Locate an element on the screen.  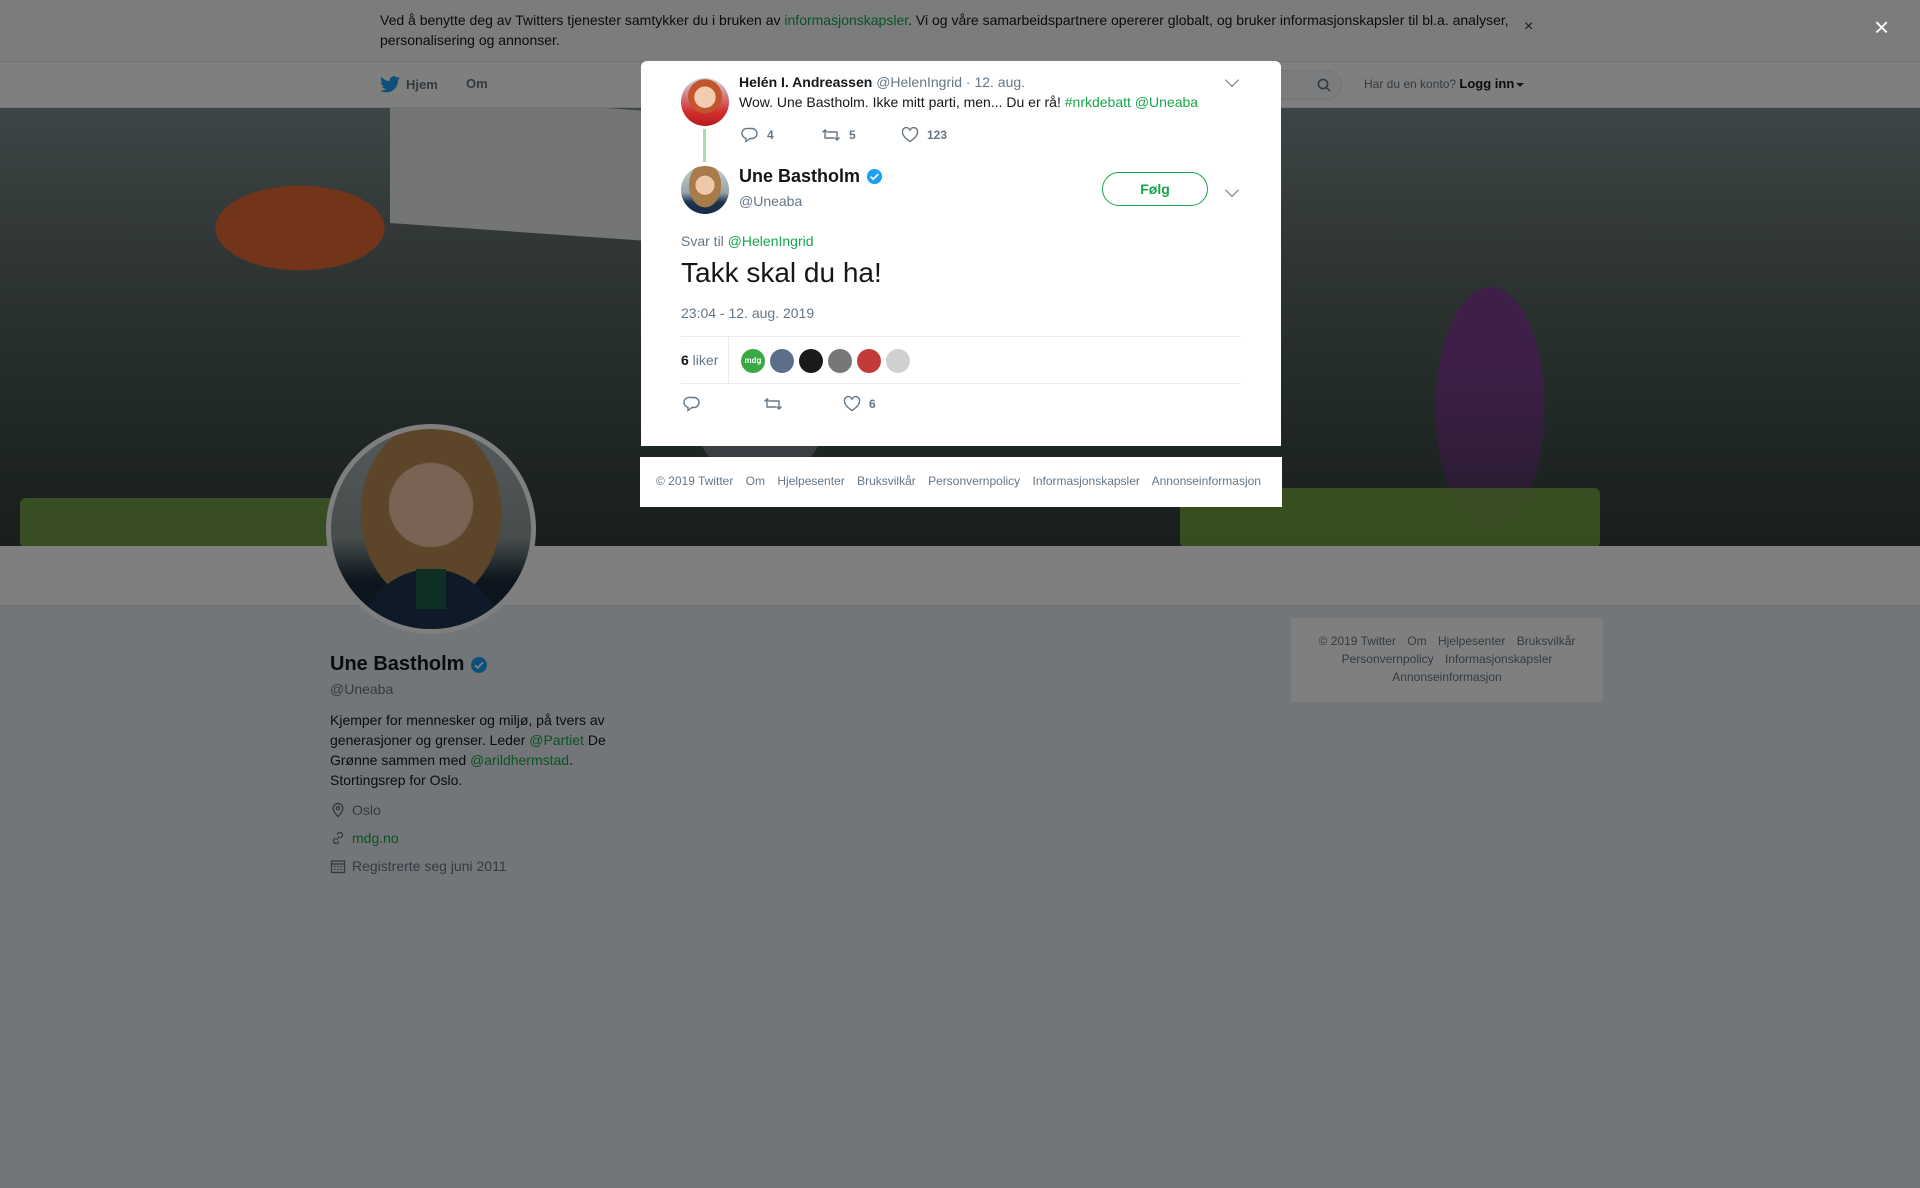
main-tweet-timestamp: 23:04 - 12. aug. 2019 is located at coordinates (747, 313).